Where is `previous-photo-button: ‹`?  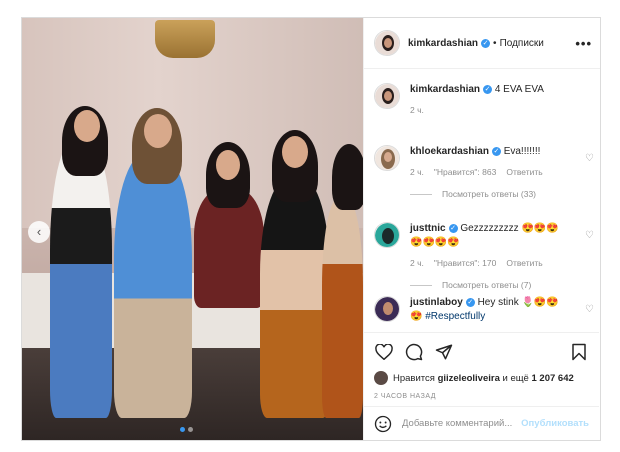 previous-photo-button: ‹ is located at coordinates (39, 232).